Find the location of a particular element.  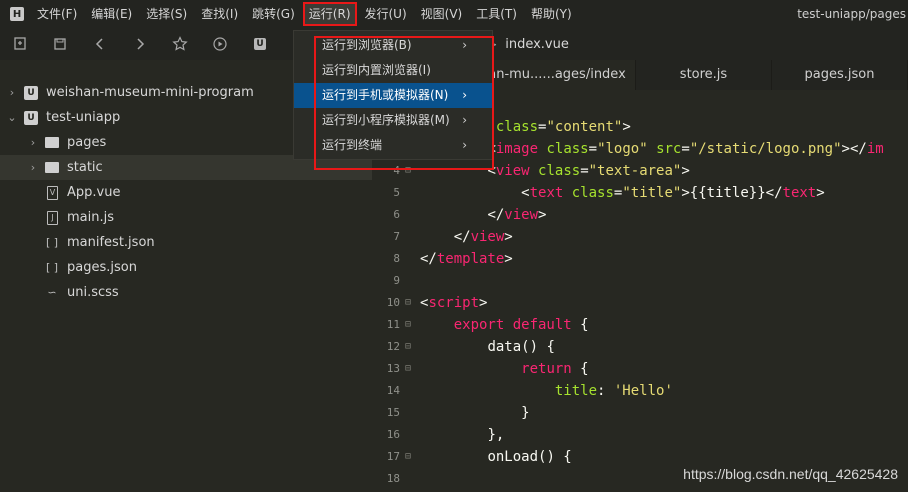

code-line: 17 ⊟ onLoad() { is located at coordinates (640, 457).